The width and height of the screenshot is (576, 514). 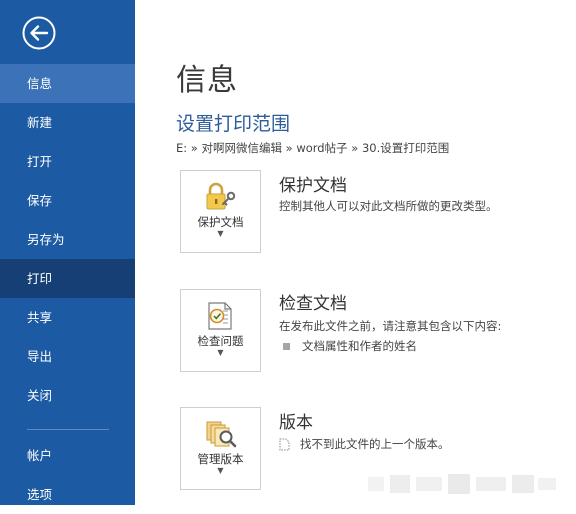 I want to click on check-for-issues-button: 检查问题 ▼, so click(x=220, y=330).